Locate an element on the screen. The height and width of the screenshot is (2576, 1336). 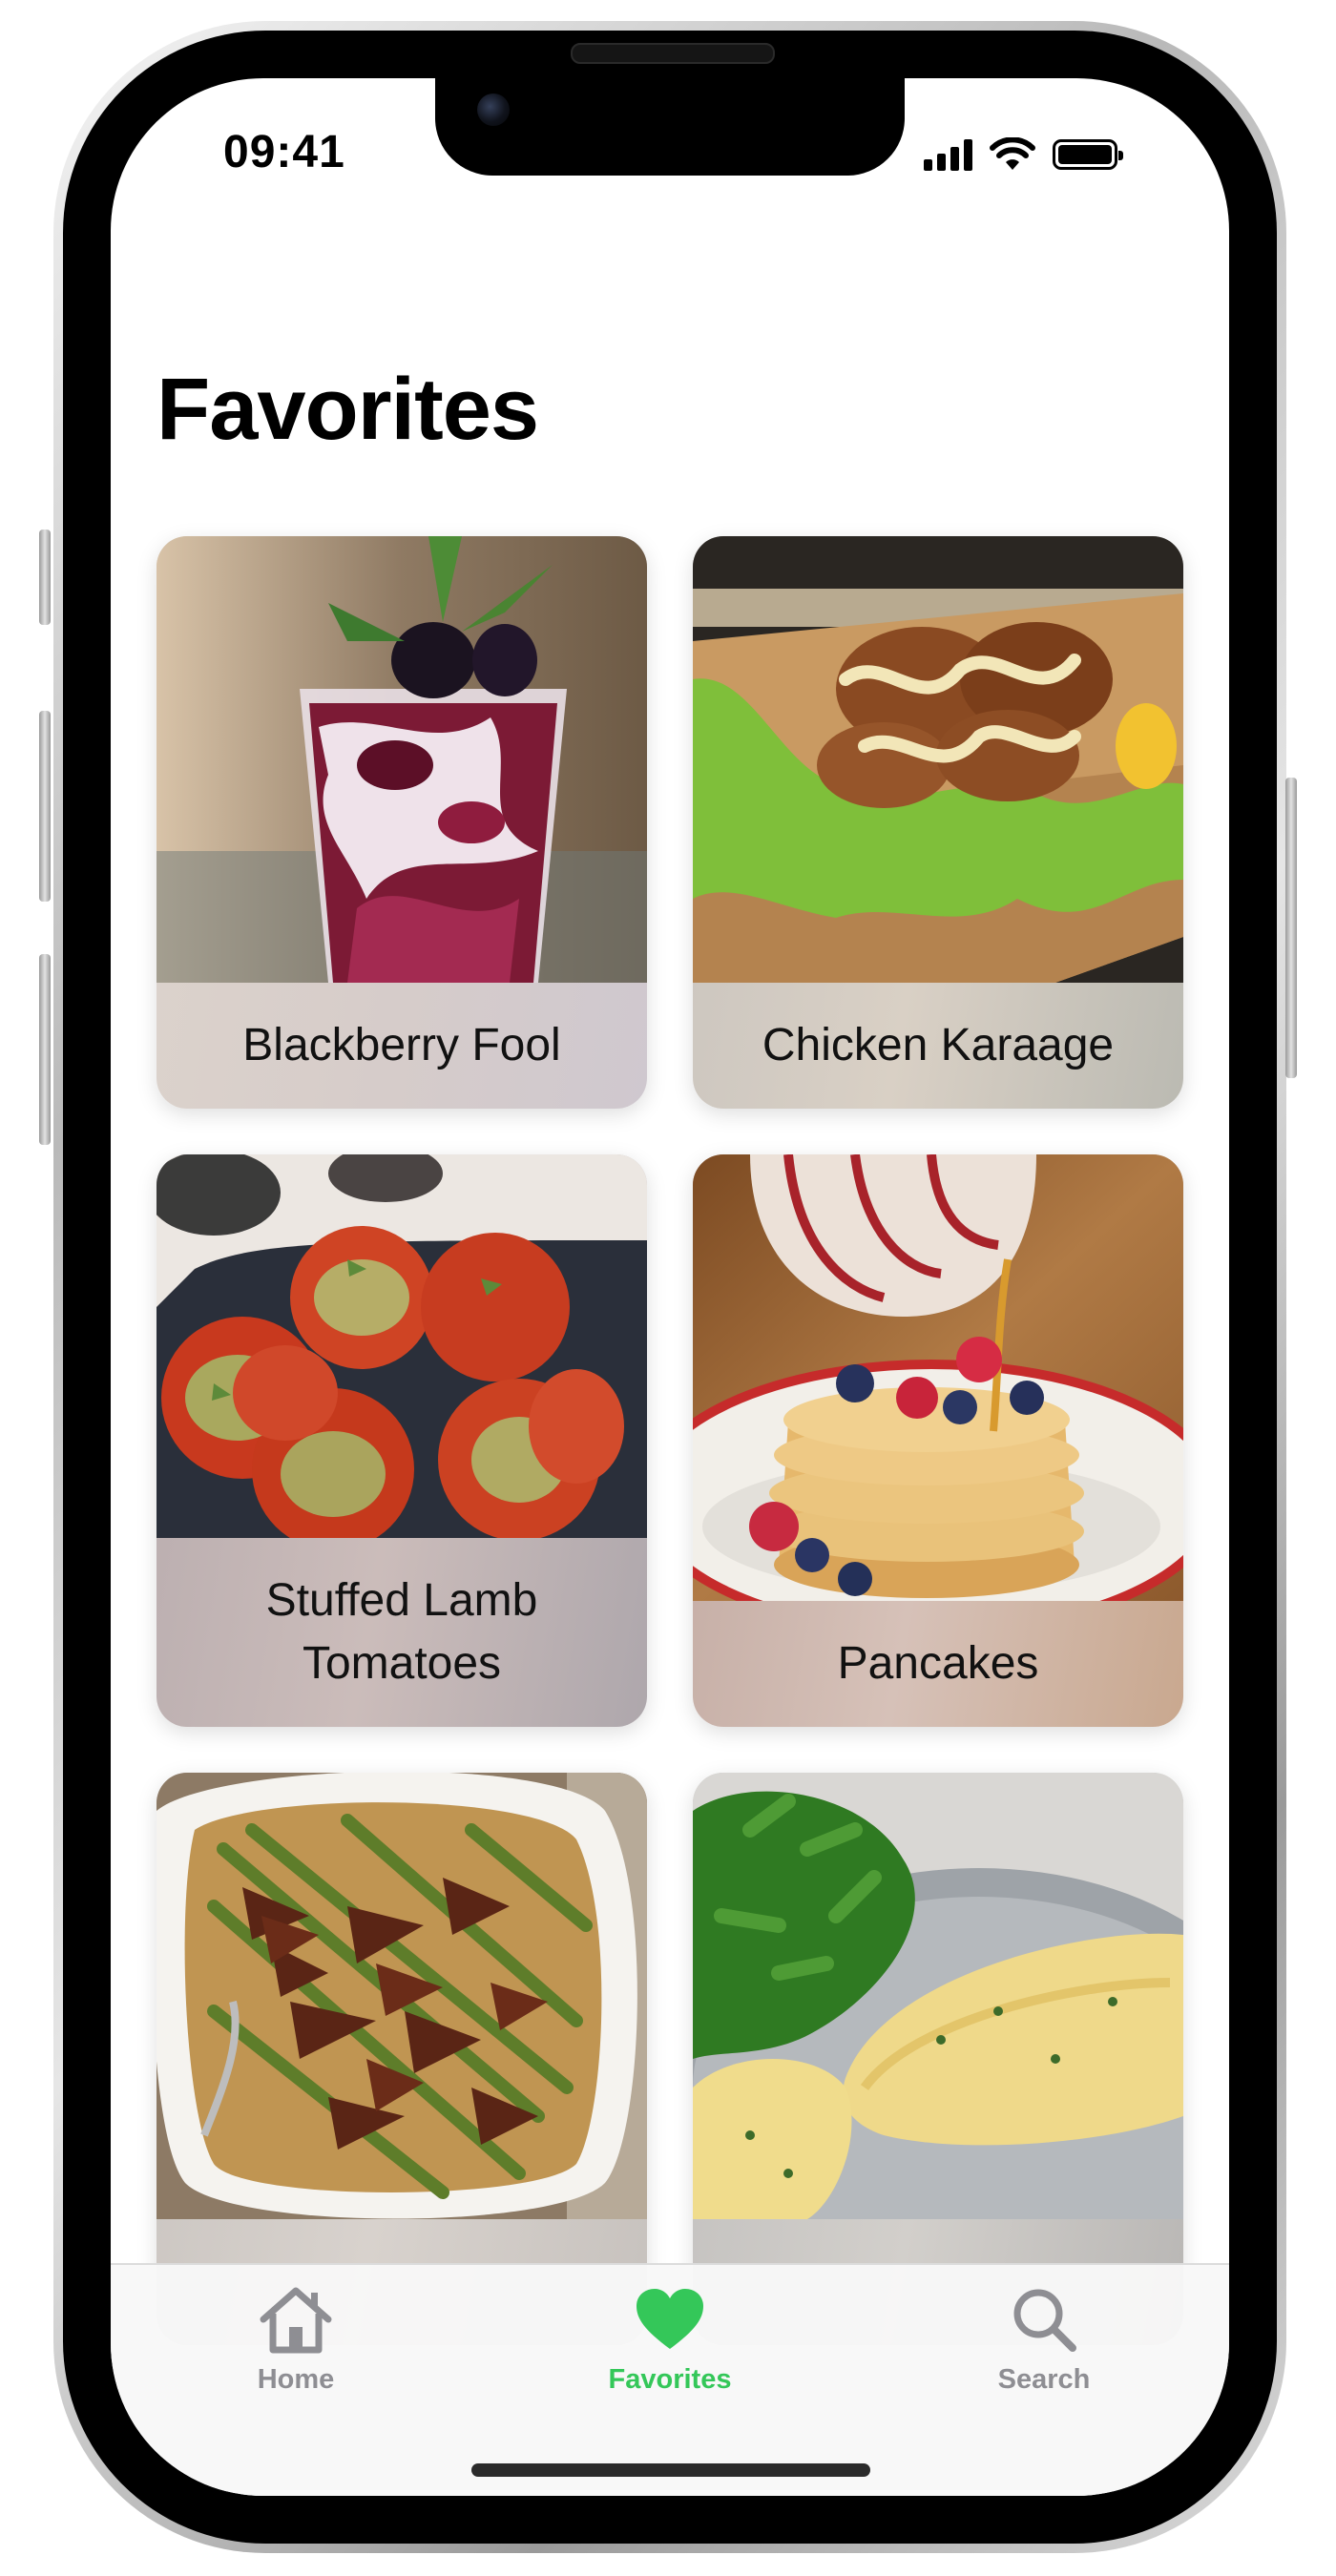
volume-down-button is located at coordinates (45, 1049).